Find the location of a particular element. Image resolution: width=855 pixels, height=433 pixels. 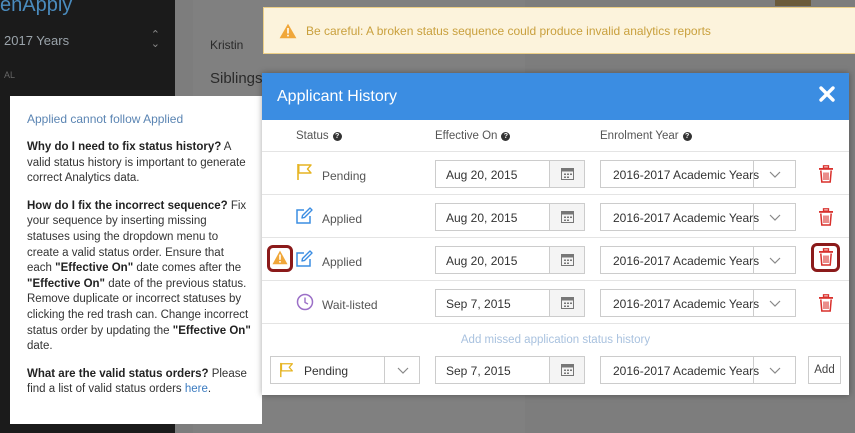

effective-date-field: Sep 7, 2015 is located at coordinates (510, 303).